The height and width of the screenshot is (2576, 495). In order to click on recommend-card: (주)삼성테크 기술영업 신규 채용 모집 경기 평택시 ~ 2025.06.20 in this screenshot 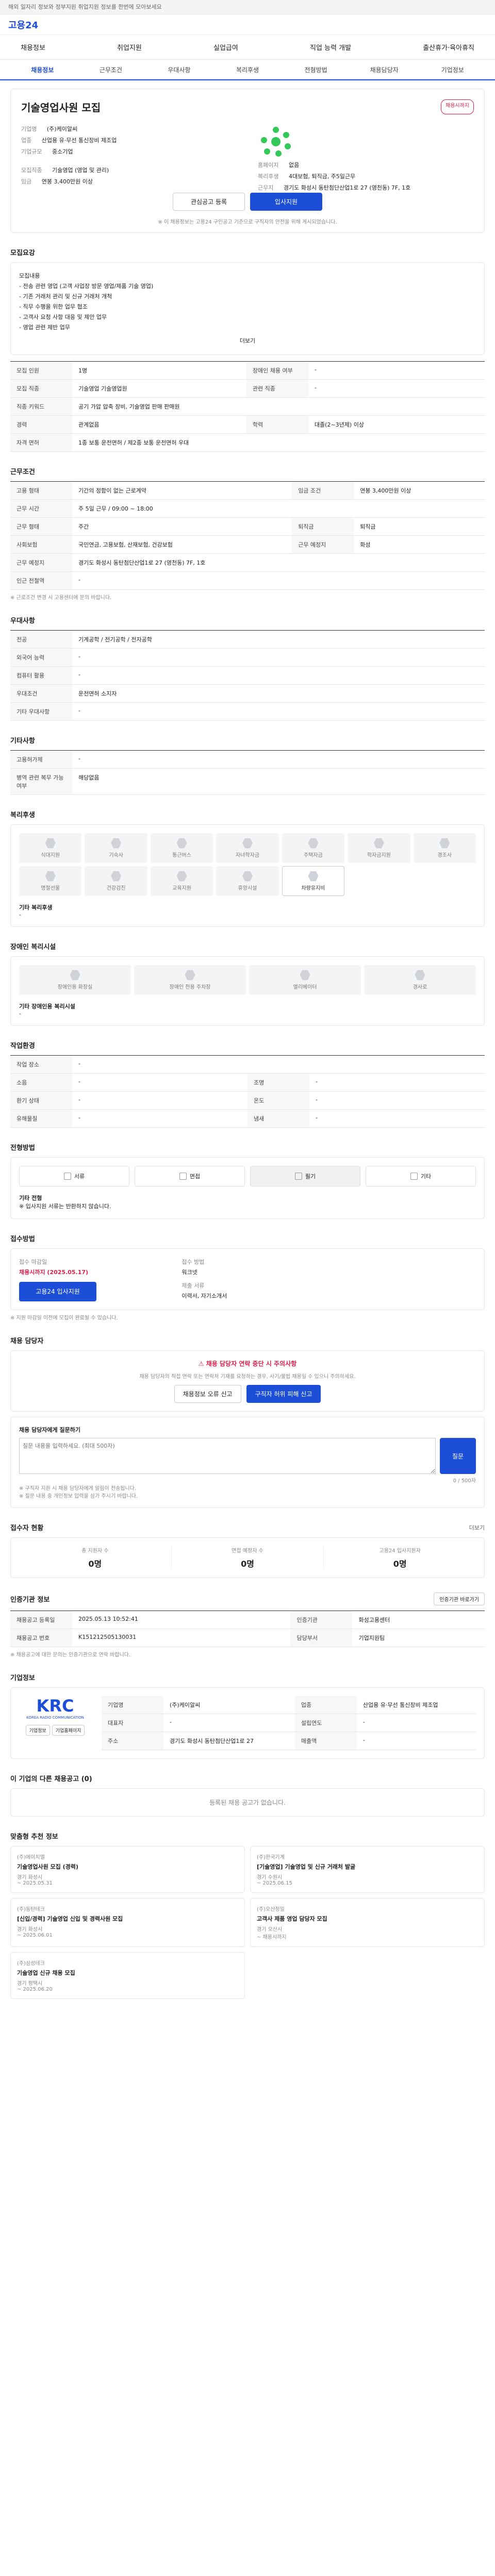, I will do `click(127, 1975)`.